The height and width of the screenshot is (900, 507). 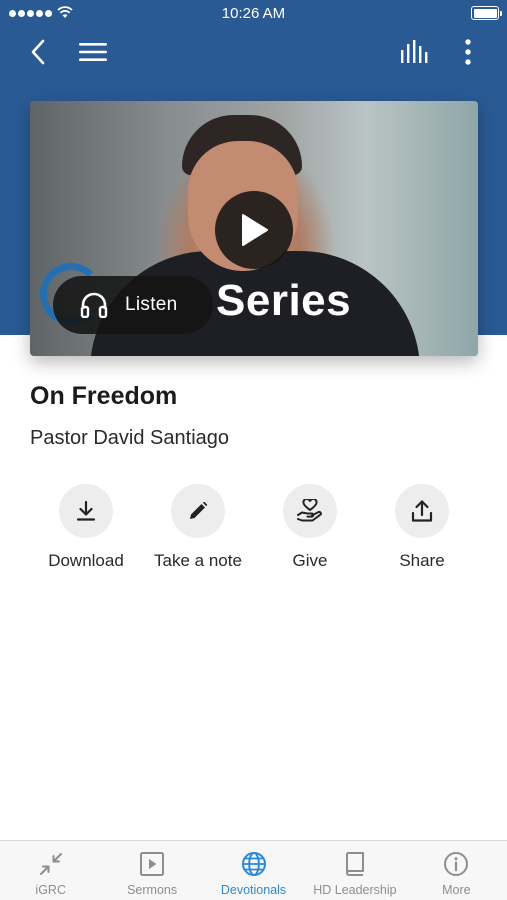 I want to click on status-time: 10:26 AM, so click(x=253, y=13).